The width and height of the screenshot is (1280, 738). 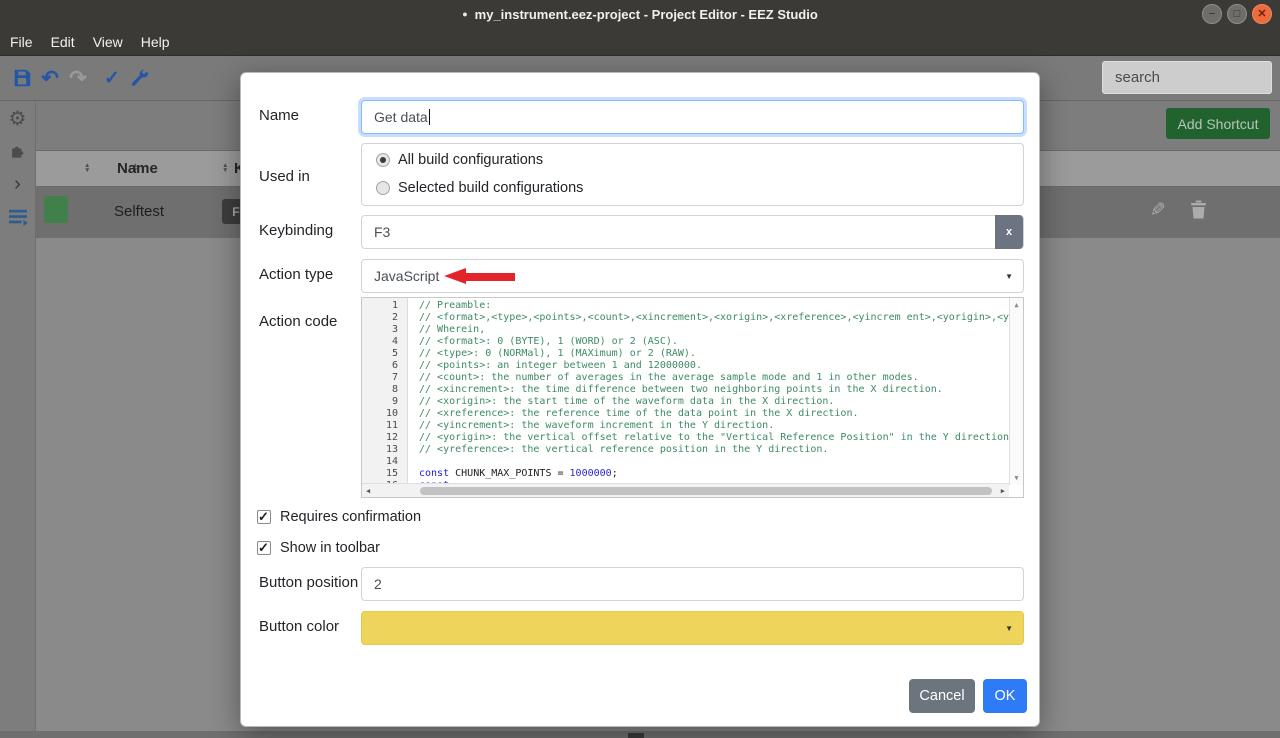 I want to click on undo-icon: ↶, so click(x=50, y=78).